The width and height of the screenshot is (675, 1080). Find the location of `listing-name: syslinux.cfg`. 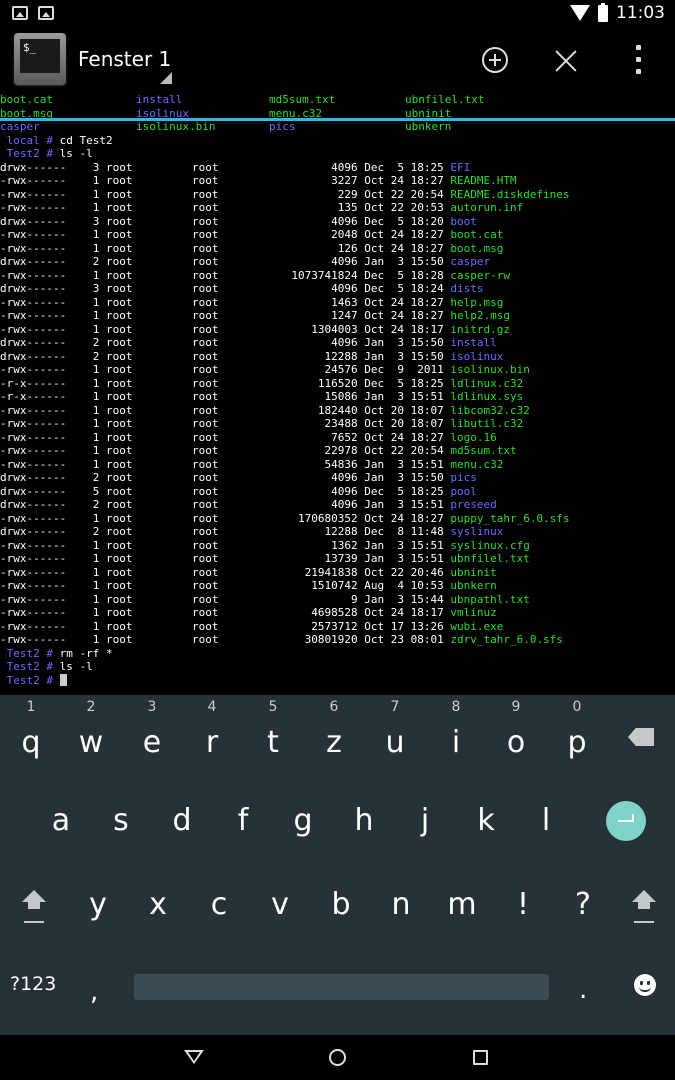

listing-name: syslinux.cfg is located at coordinates (490, 545).